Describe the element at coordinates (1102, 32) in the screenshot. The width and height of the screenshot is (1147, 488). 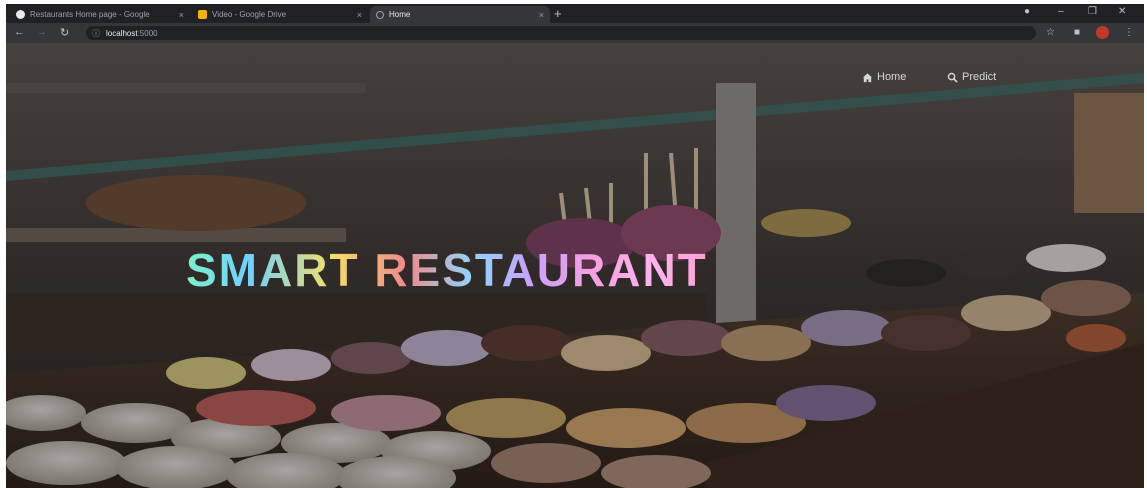
I see `avatar` at that location.